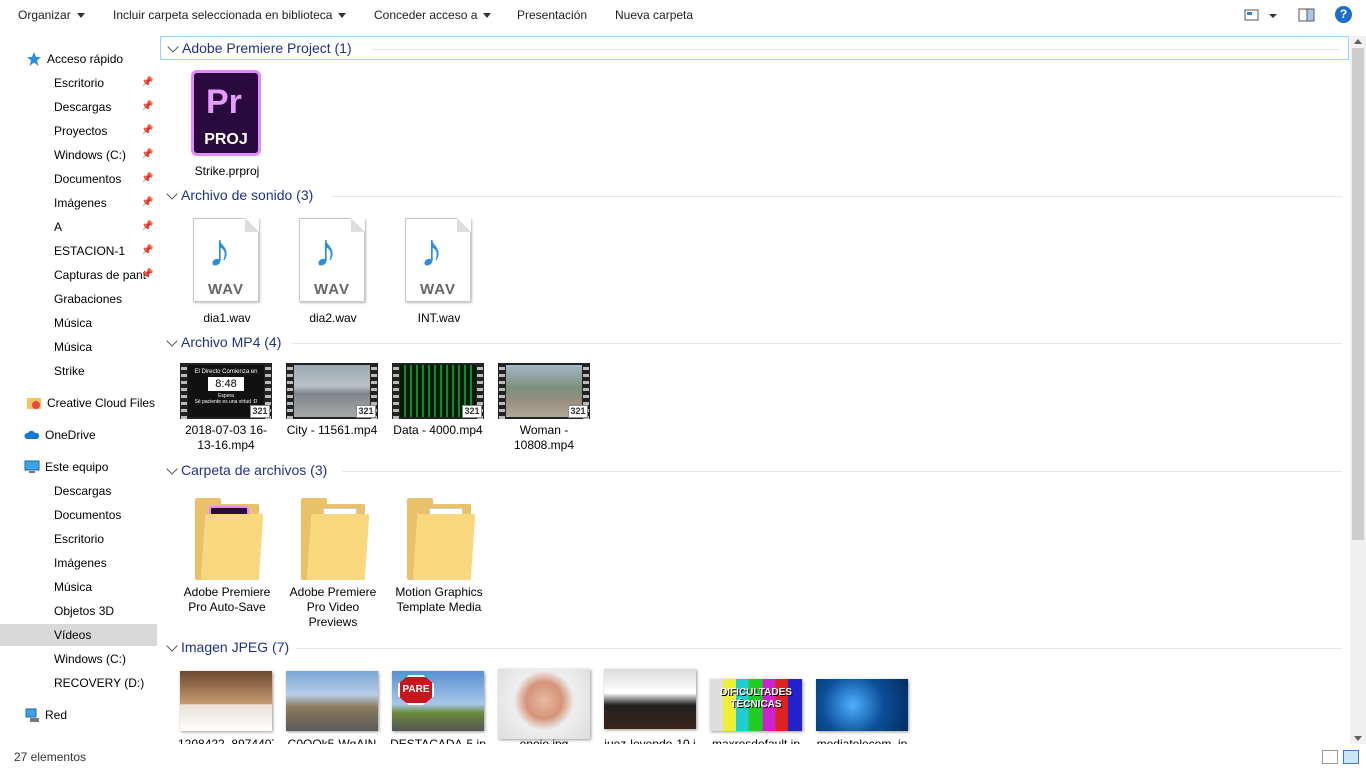 This screenshot has width=1366, height=768. What do you see at coordinates (41, 563) in the screenshot?
I see `pictures-icon` at bounding box center [41, 563].